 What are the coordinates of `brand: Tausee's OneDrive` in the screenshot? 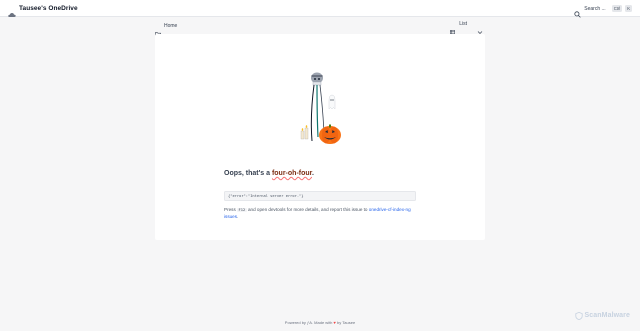 It's located at (43, 10).